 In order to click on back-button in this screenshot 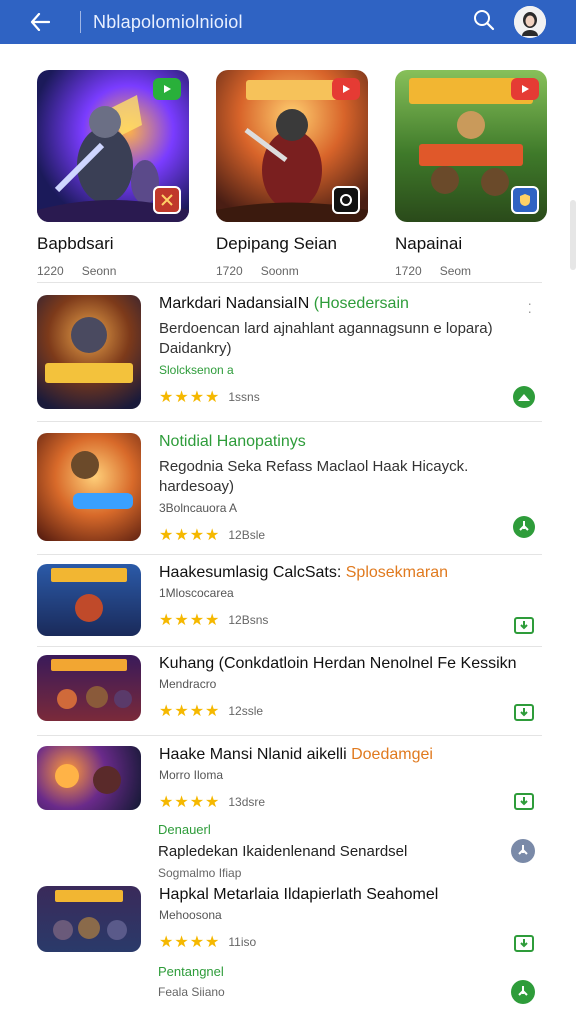, I will do `click(40, 22)`.